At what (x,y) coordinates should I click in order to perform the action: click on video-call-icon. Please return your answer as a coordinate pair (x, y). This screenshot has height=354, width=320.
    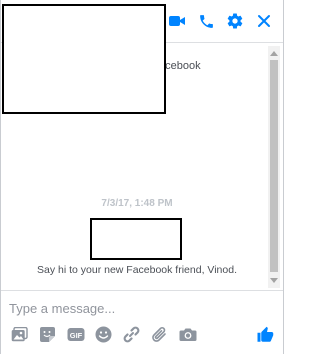
    Looking at the image, I should click on (177, 21).